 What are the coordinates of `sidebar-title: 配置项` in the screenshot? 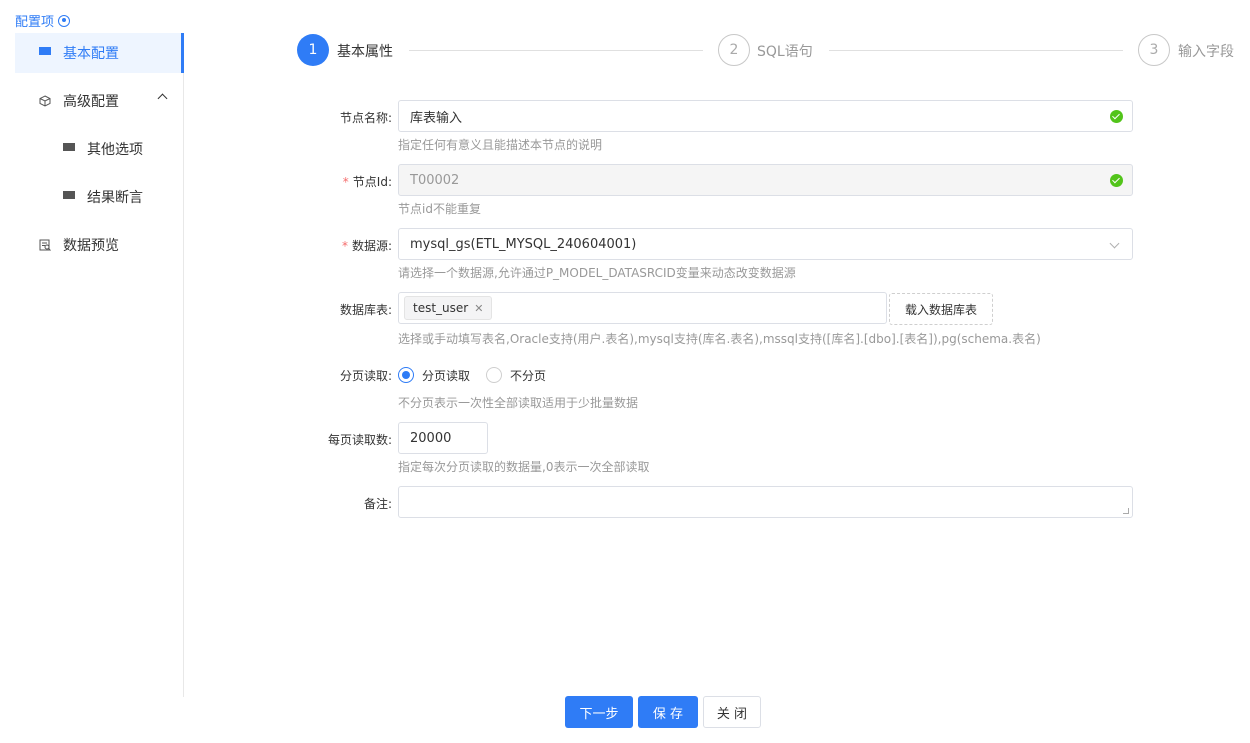 It's located at (43, 20).